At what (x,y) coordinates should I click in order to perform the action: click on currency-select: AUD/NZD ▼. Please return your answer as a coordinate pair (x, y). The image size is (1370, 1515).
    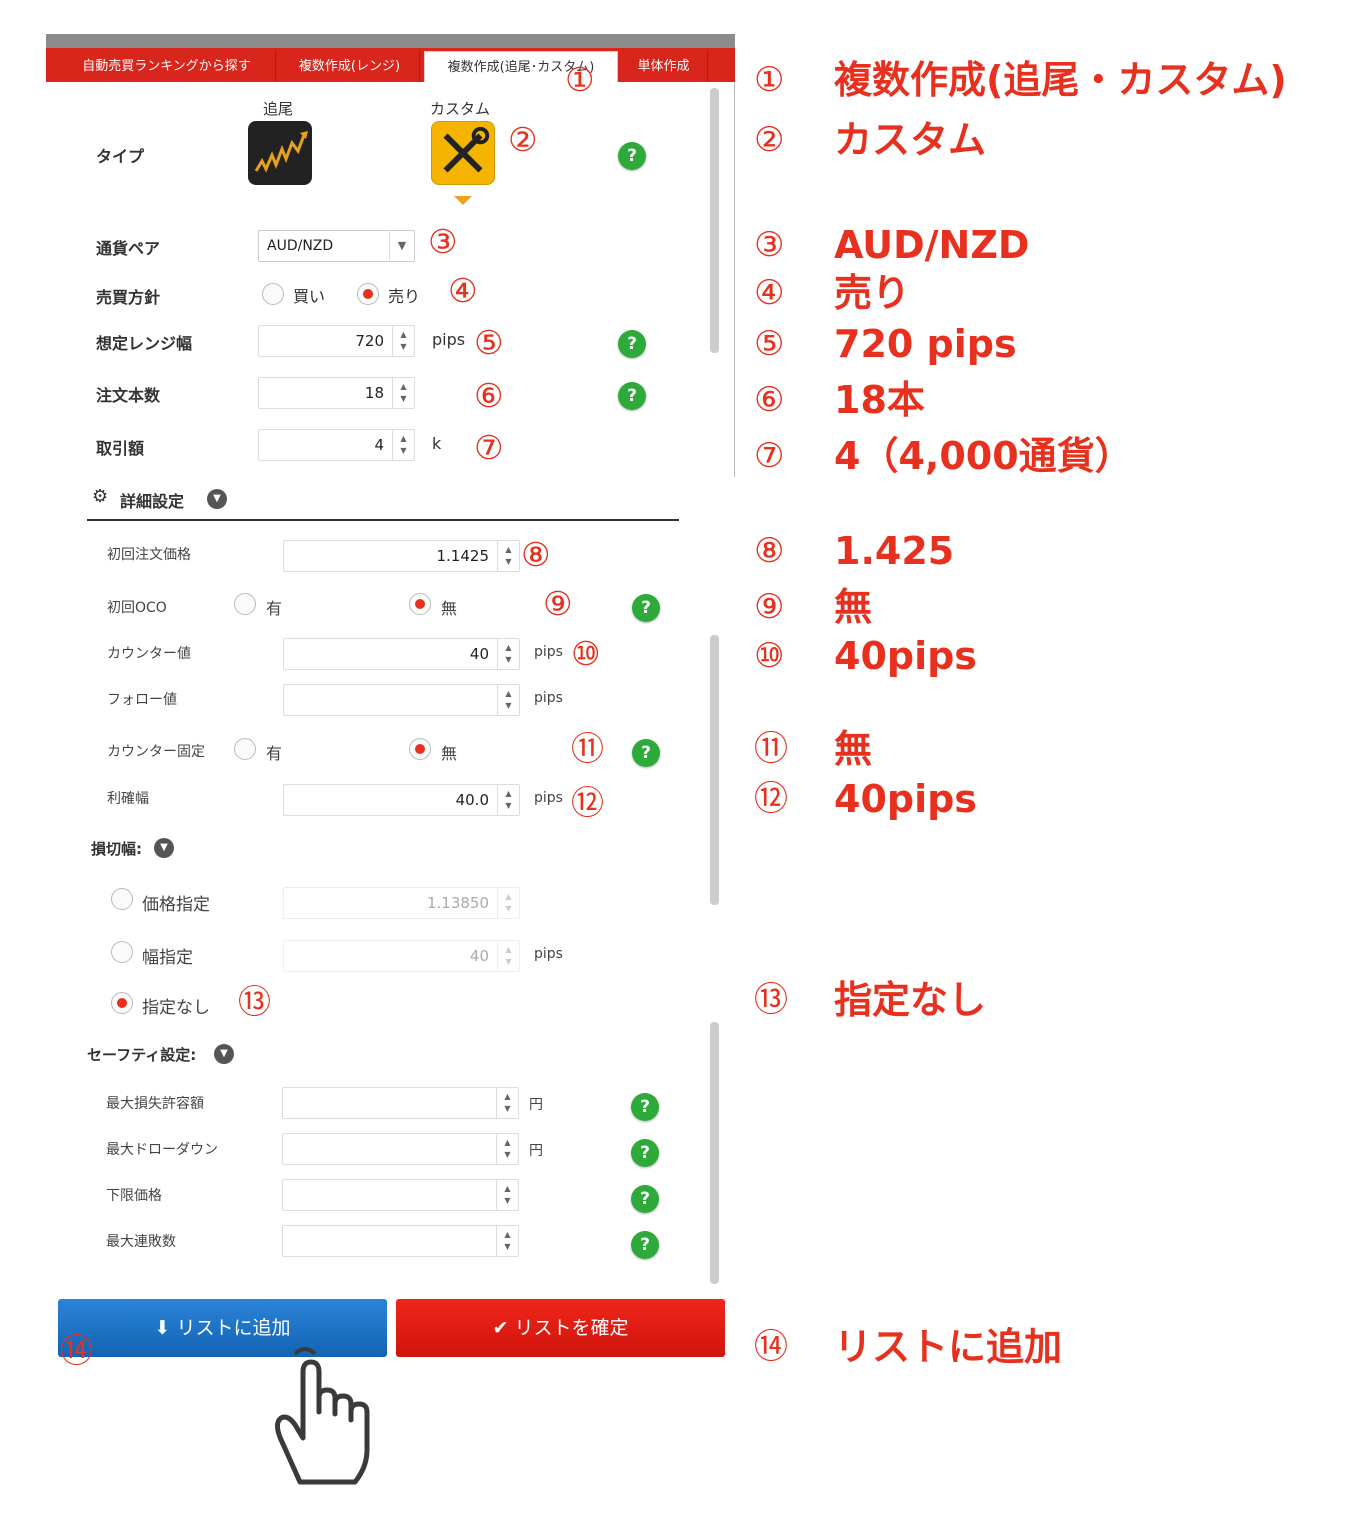
    Looking at the image, I should click on (336, 246).